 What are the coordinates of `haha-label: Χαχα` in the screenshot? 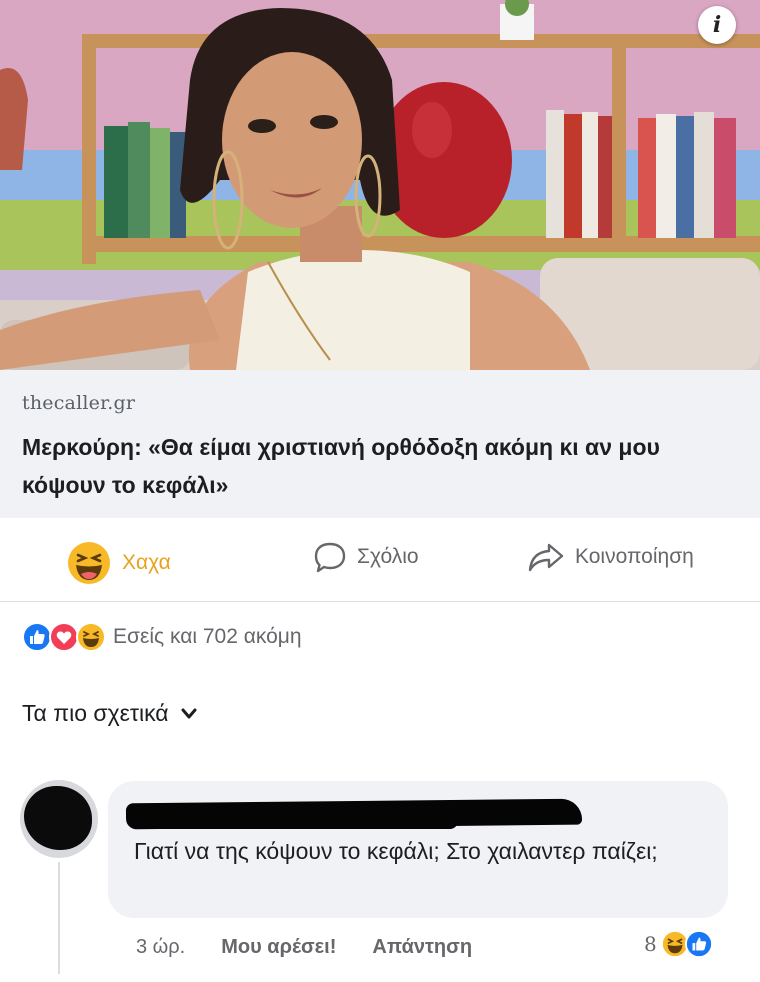 It's located at (146, 562).